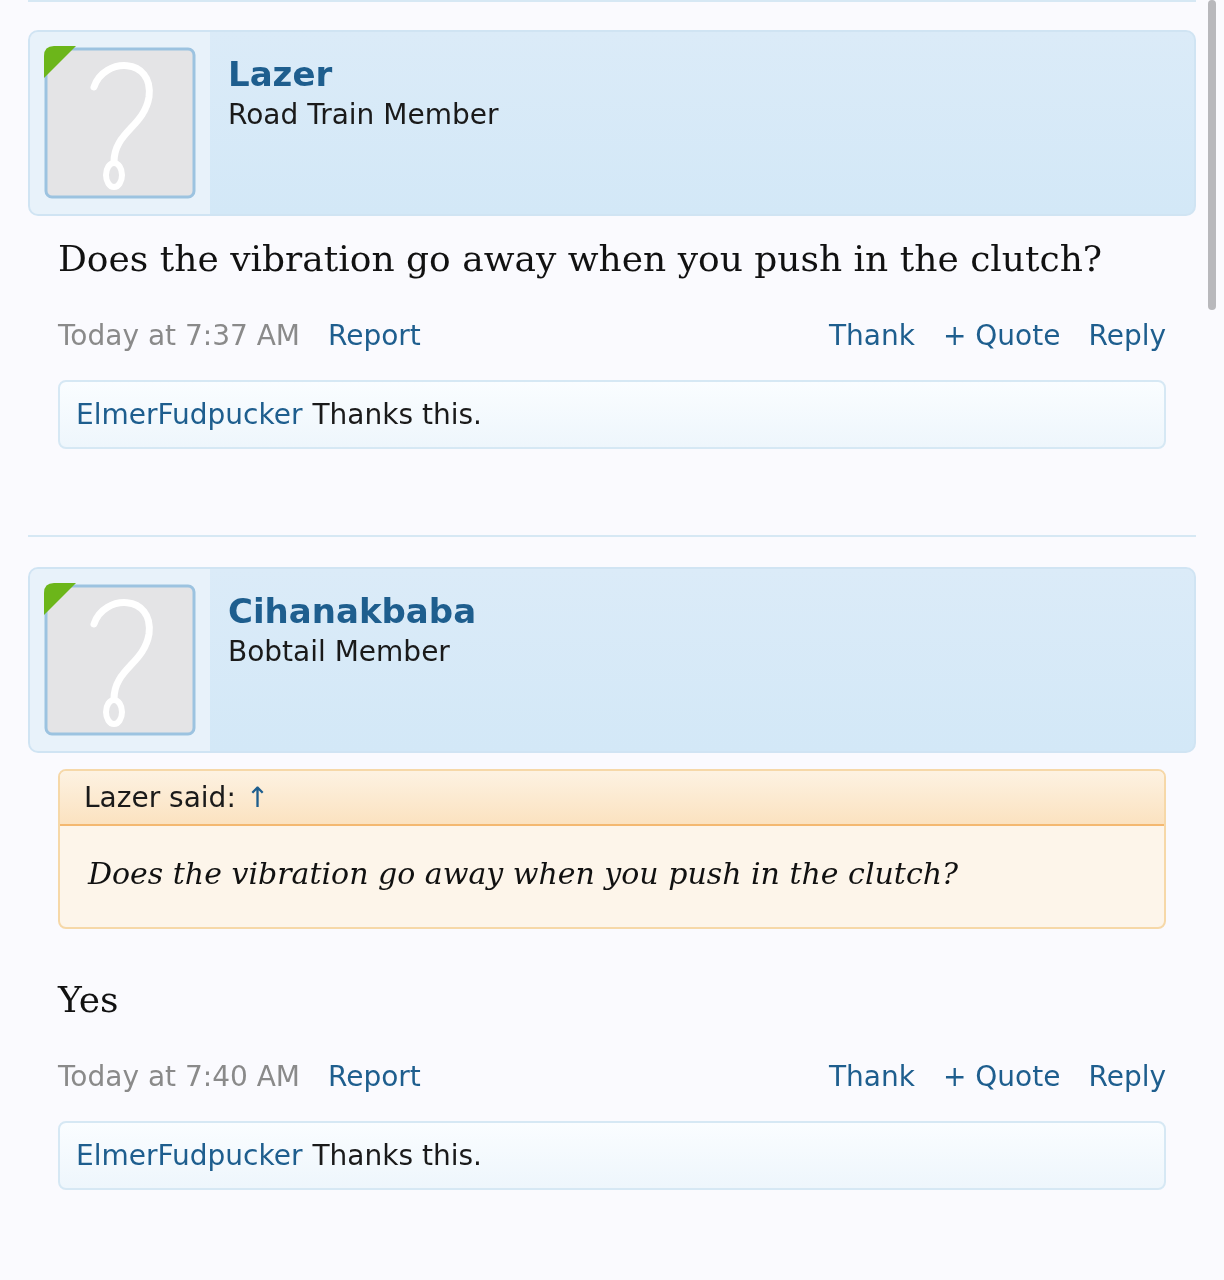 This screenshot has width=1224, height=1280. I want to click on user-title: Bobtail Member, so click(339, 651).